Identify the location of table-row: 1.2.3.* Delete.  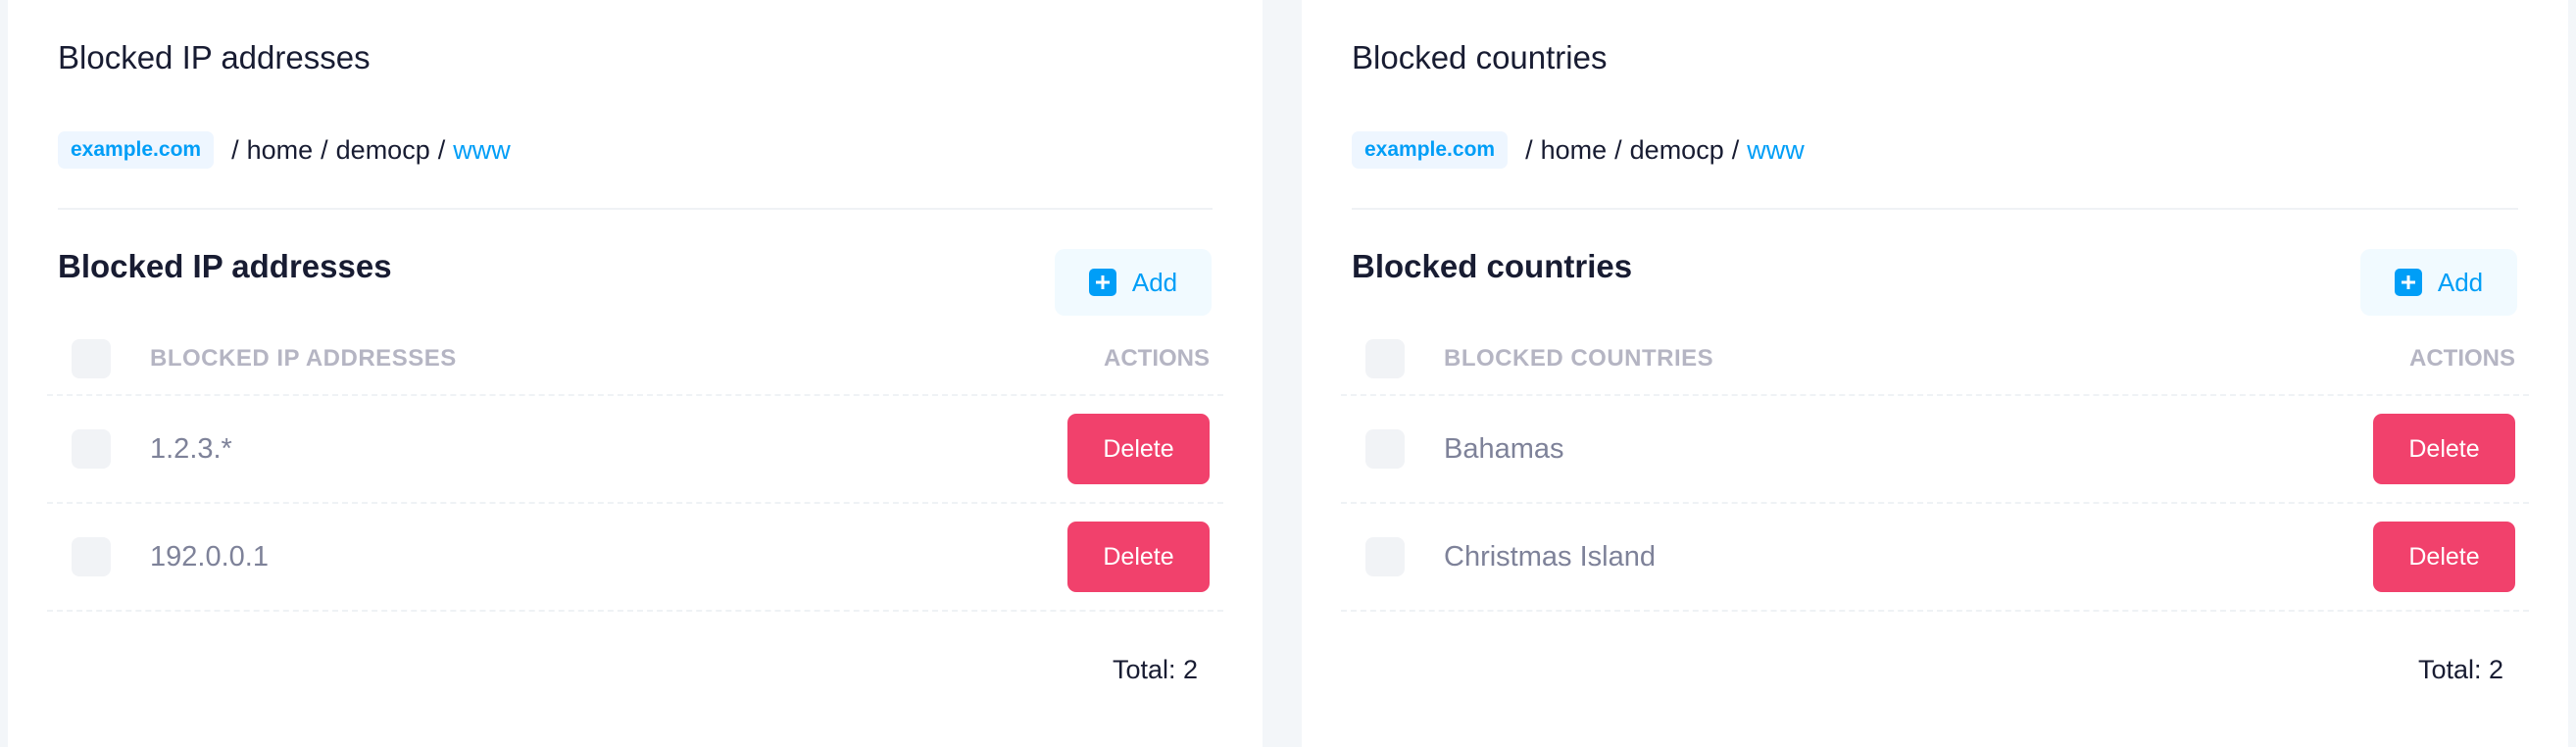
(635, 450).